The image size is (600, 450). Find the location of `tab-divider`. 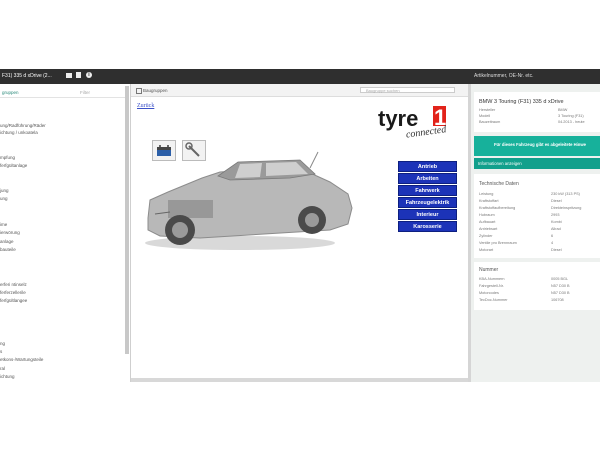

tab-divider is located at coordinates (62, 97).